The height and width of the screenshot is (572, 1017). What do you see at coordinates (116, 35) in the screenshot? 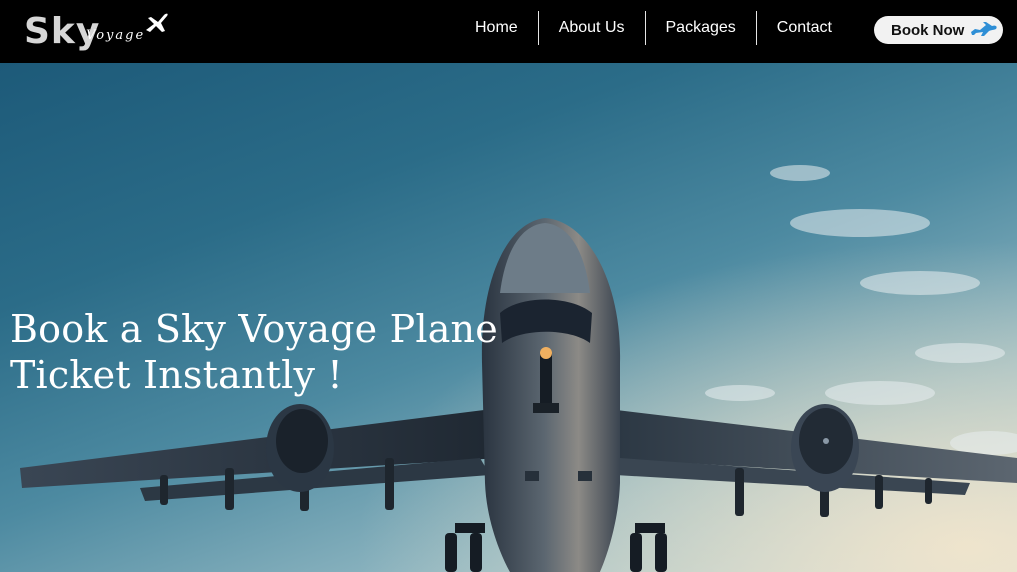
I see `logo-voyage-text: Voyage` at bounding box center [116, 35].